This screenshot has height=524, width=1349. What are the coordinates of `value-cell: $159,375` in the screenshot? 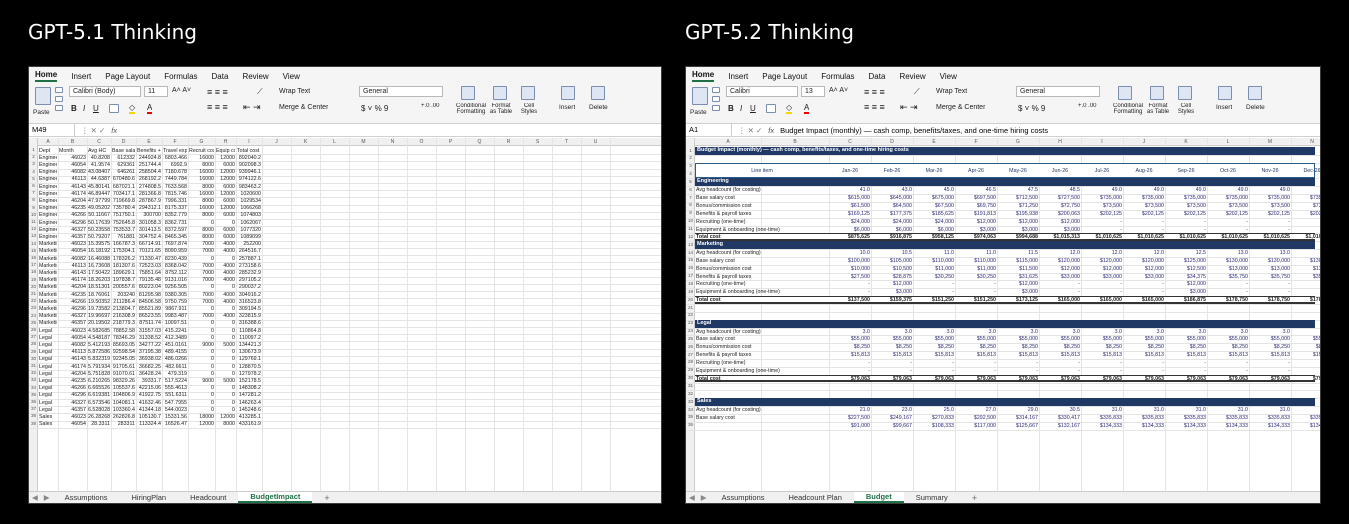 It's located at (892, 300).